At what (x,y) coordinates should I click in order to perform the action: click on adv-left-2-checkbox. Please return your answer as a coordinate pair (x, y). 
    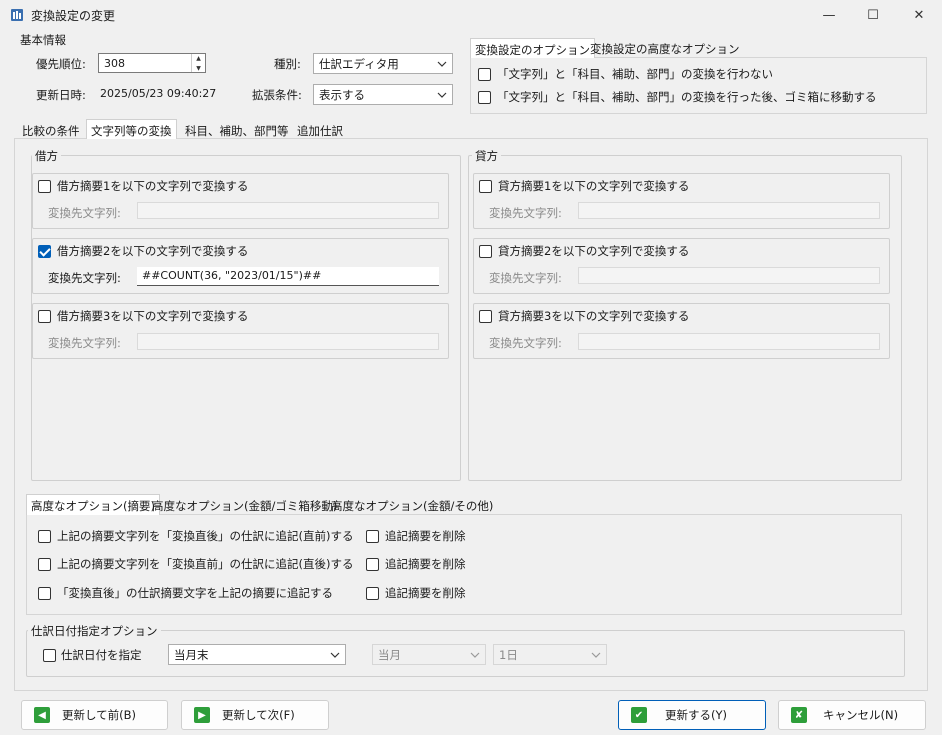
    Looking at the image, I should click on (44, 564).